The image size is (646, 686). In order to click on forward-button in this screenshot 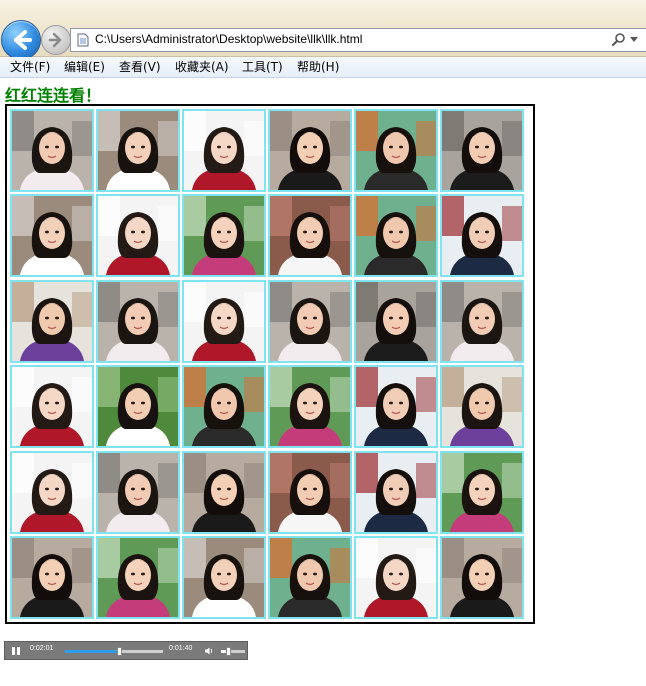, I will do `click(56, 40)`.